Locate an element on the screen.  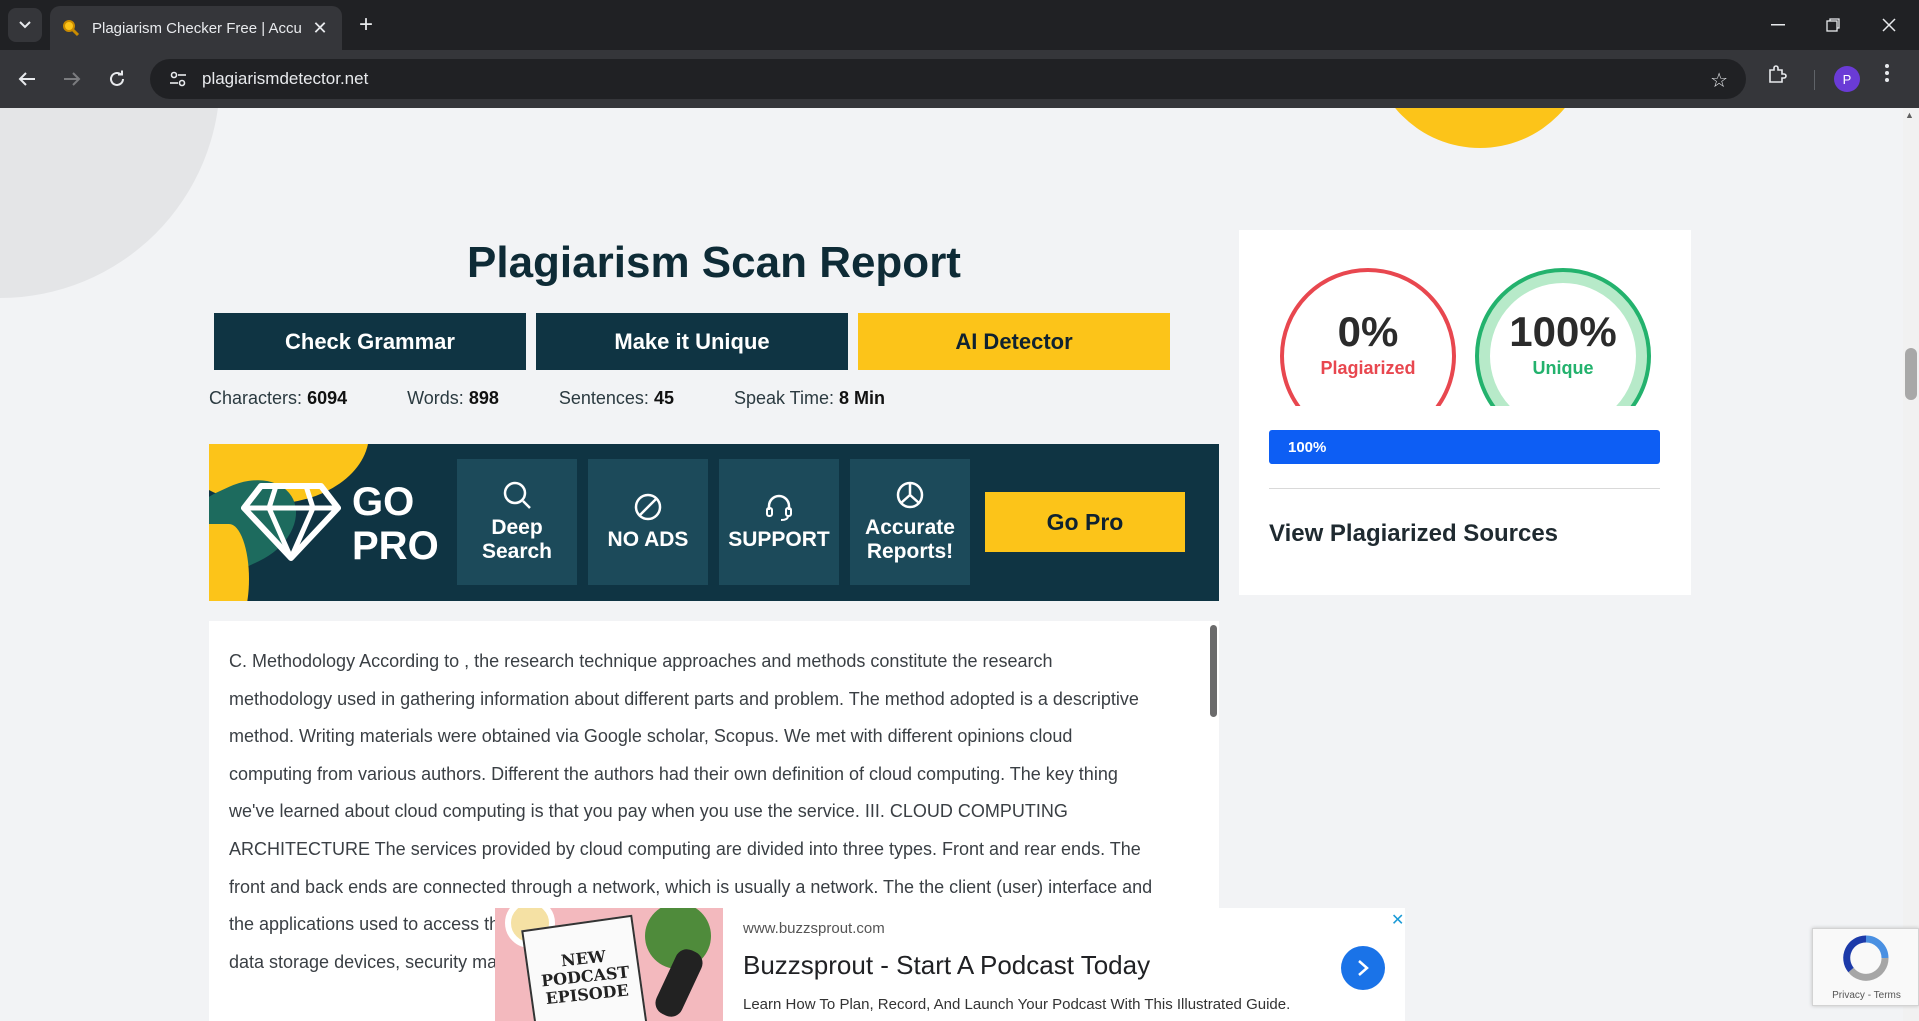
chevron-down-icon is located at coordinates (25, 25).